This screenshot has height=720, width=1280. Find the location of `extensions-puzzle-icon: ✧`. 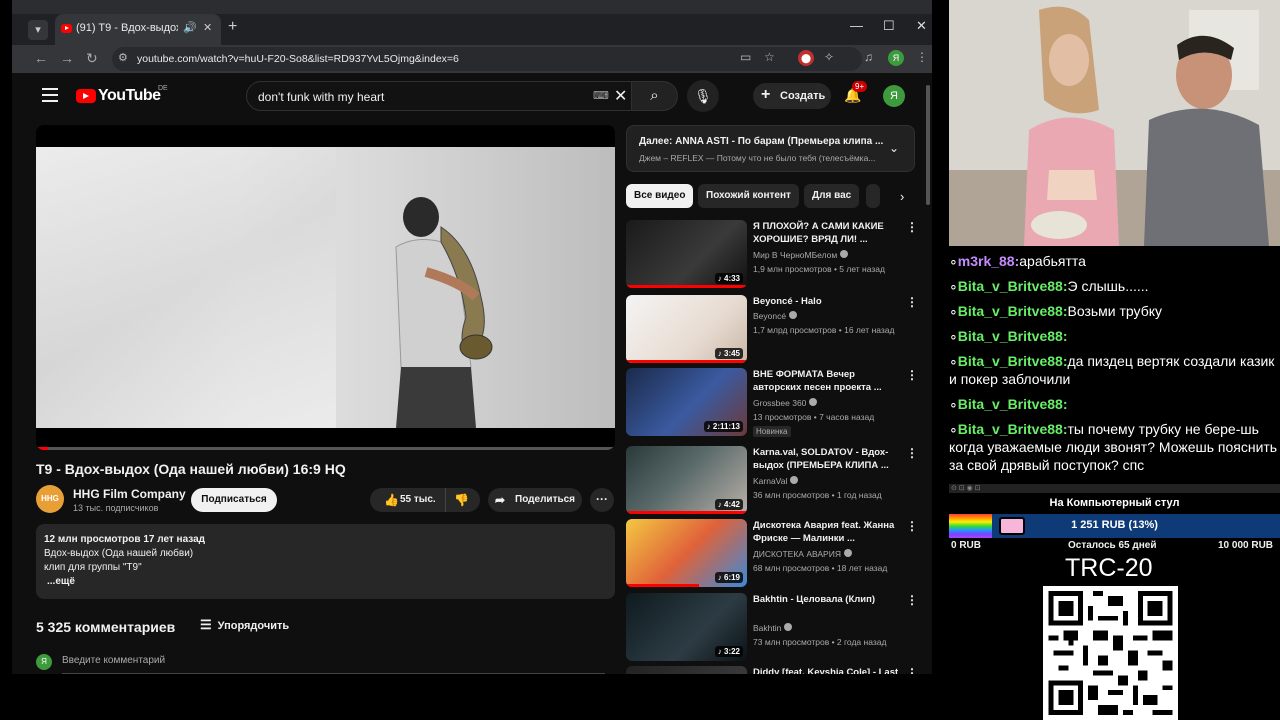

extensions-puzzle-icon: ✧ is located at coordinates (829, 57).